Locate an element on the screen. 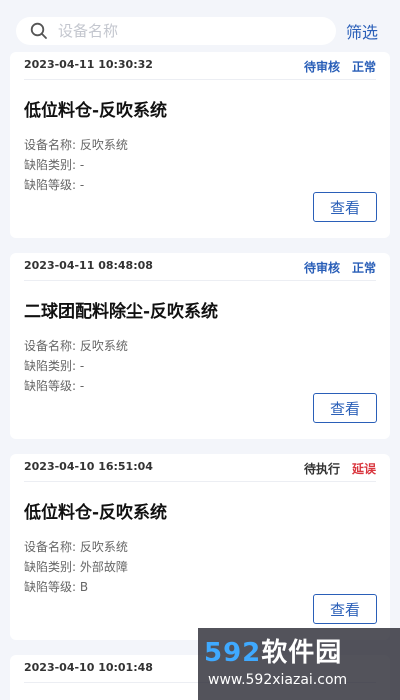  card-timestamp: 2023-04-10 10:01:48 is located at coordinates (88, 667).